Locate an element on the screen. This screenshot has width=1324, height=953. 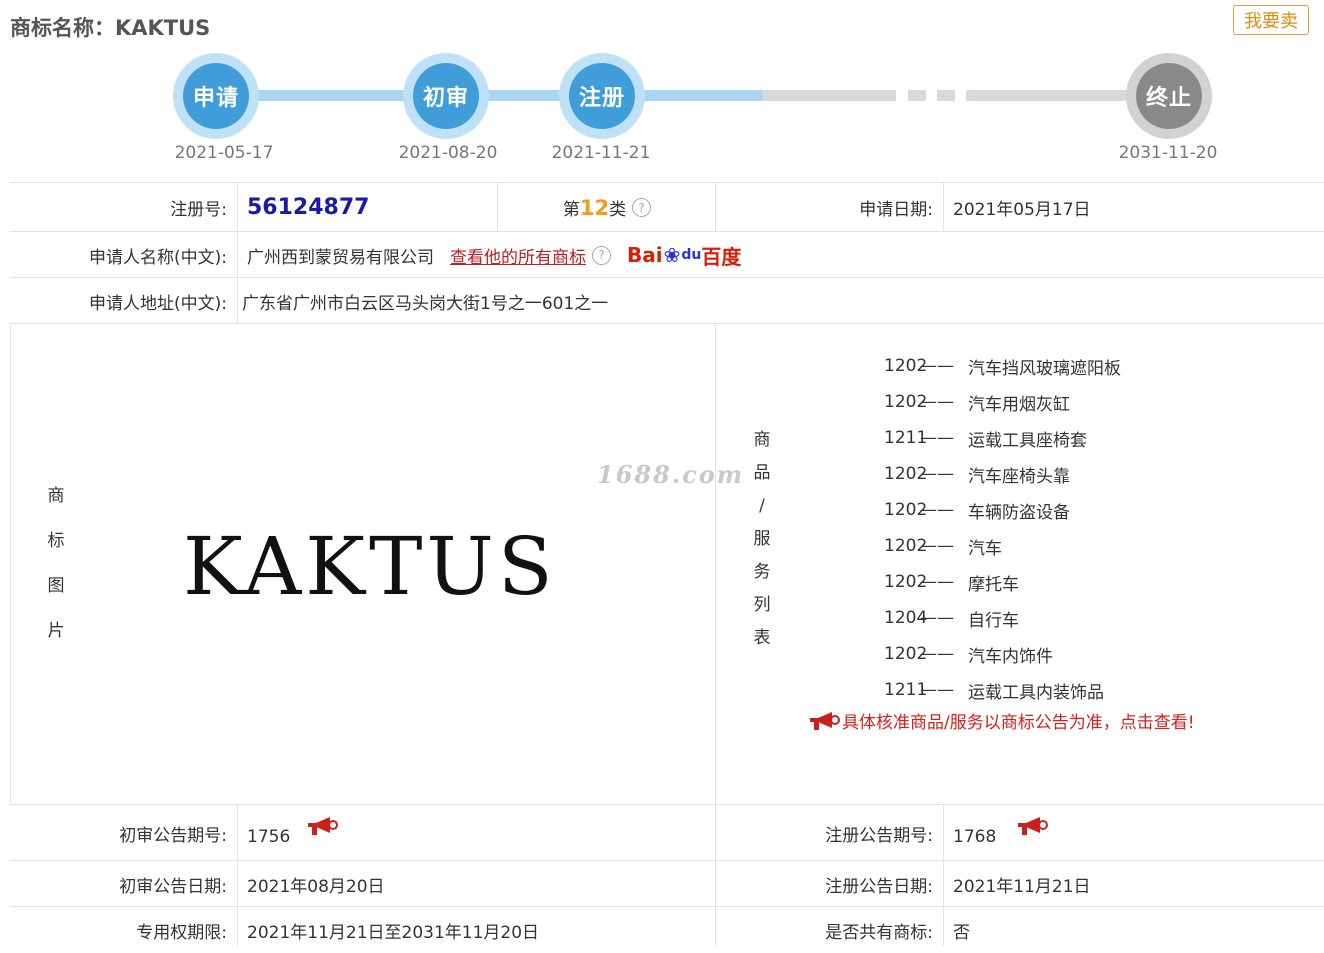
address-label: 申请人地址(中文): is located at coordinates (123, 301).